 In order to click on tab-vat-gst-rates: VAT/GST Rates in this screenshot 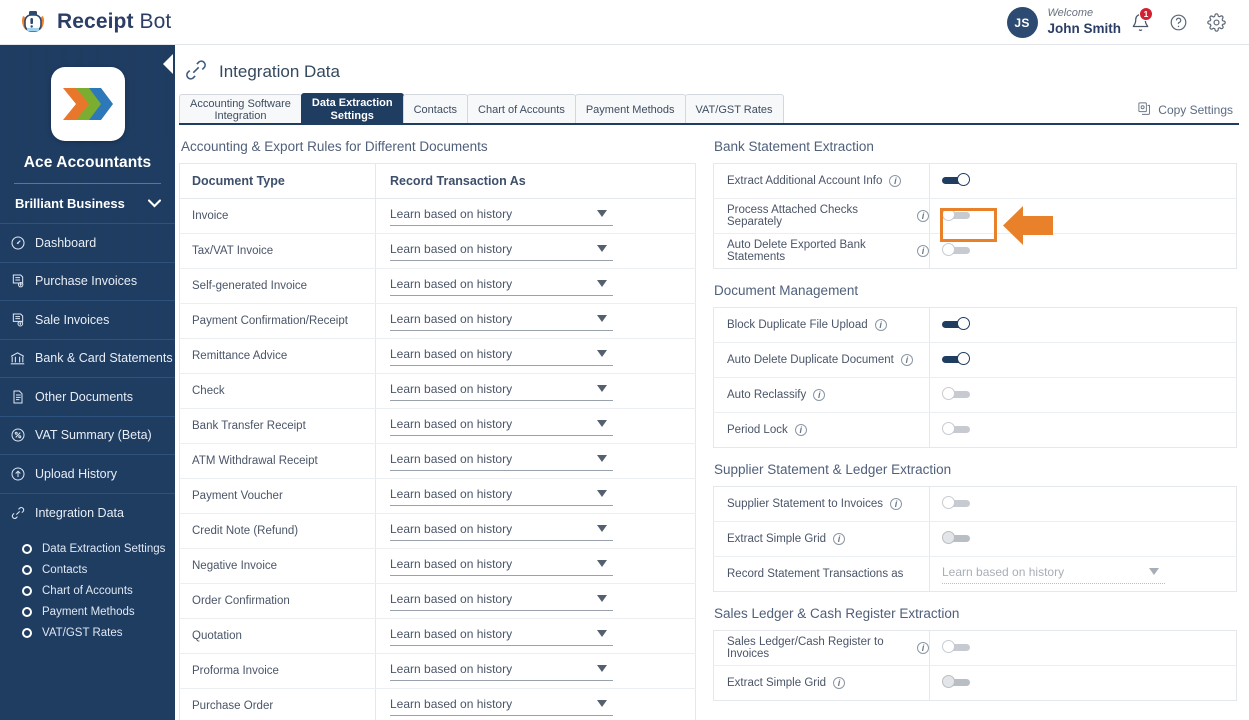, I will do `click(734, 109)`.